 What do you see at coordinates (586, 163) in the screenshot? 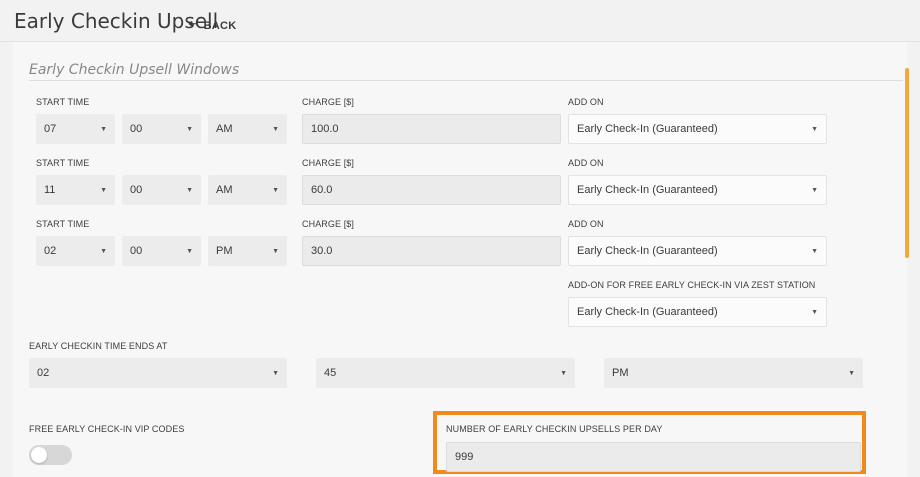
I see `add-on-label-2: ADD ON` at bounding box center [586, 163].